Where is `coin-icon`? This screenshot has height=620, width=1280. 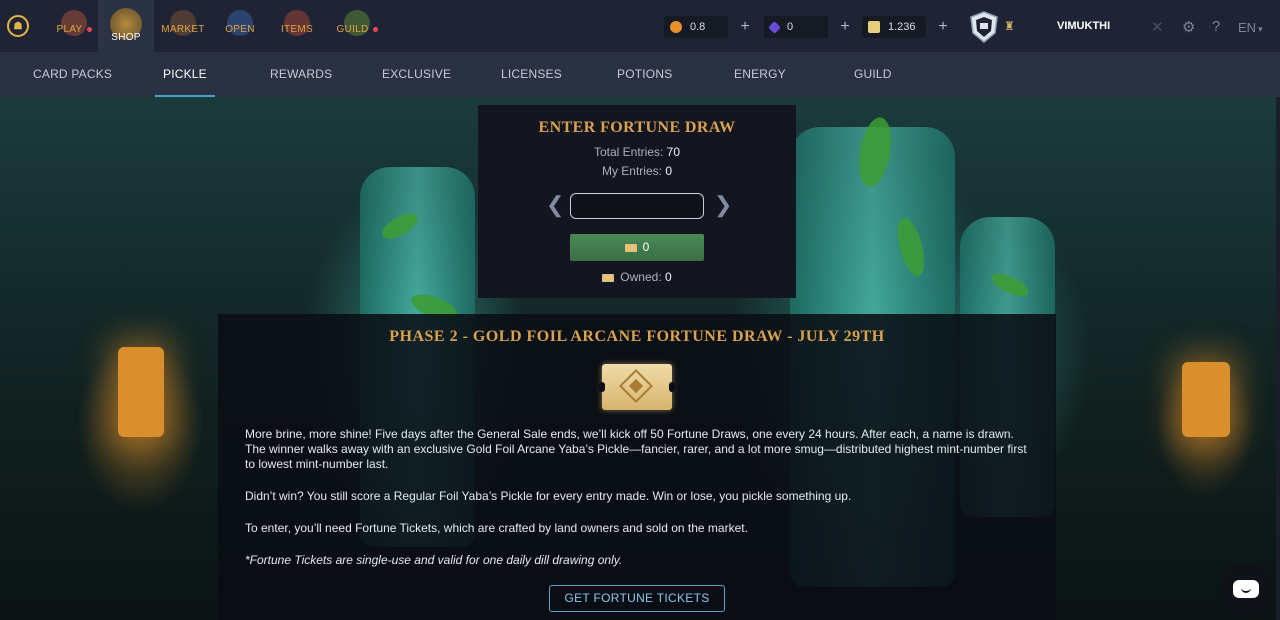 coin-icon is located at coordinates (676, 27).